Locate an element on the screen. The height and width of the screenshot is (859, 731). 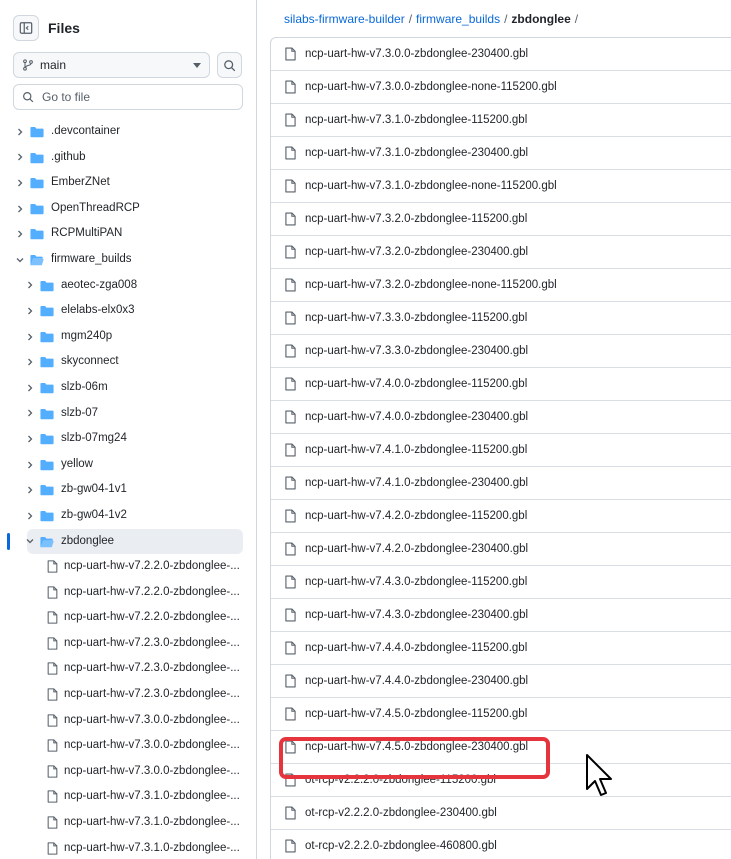
go-to-file-input is located at coordinates (132, 97).